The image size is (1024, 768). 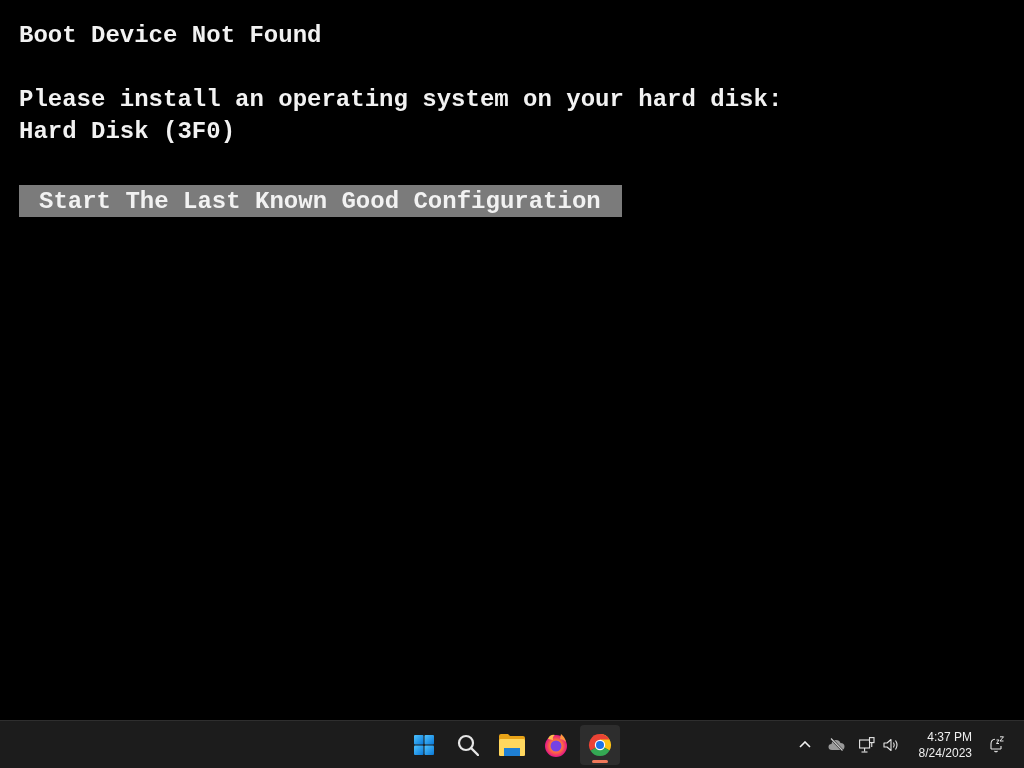 I want to click on wired-network-icon, so click(x=866, y=744).